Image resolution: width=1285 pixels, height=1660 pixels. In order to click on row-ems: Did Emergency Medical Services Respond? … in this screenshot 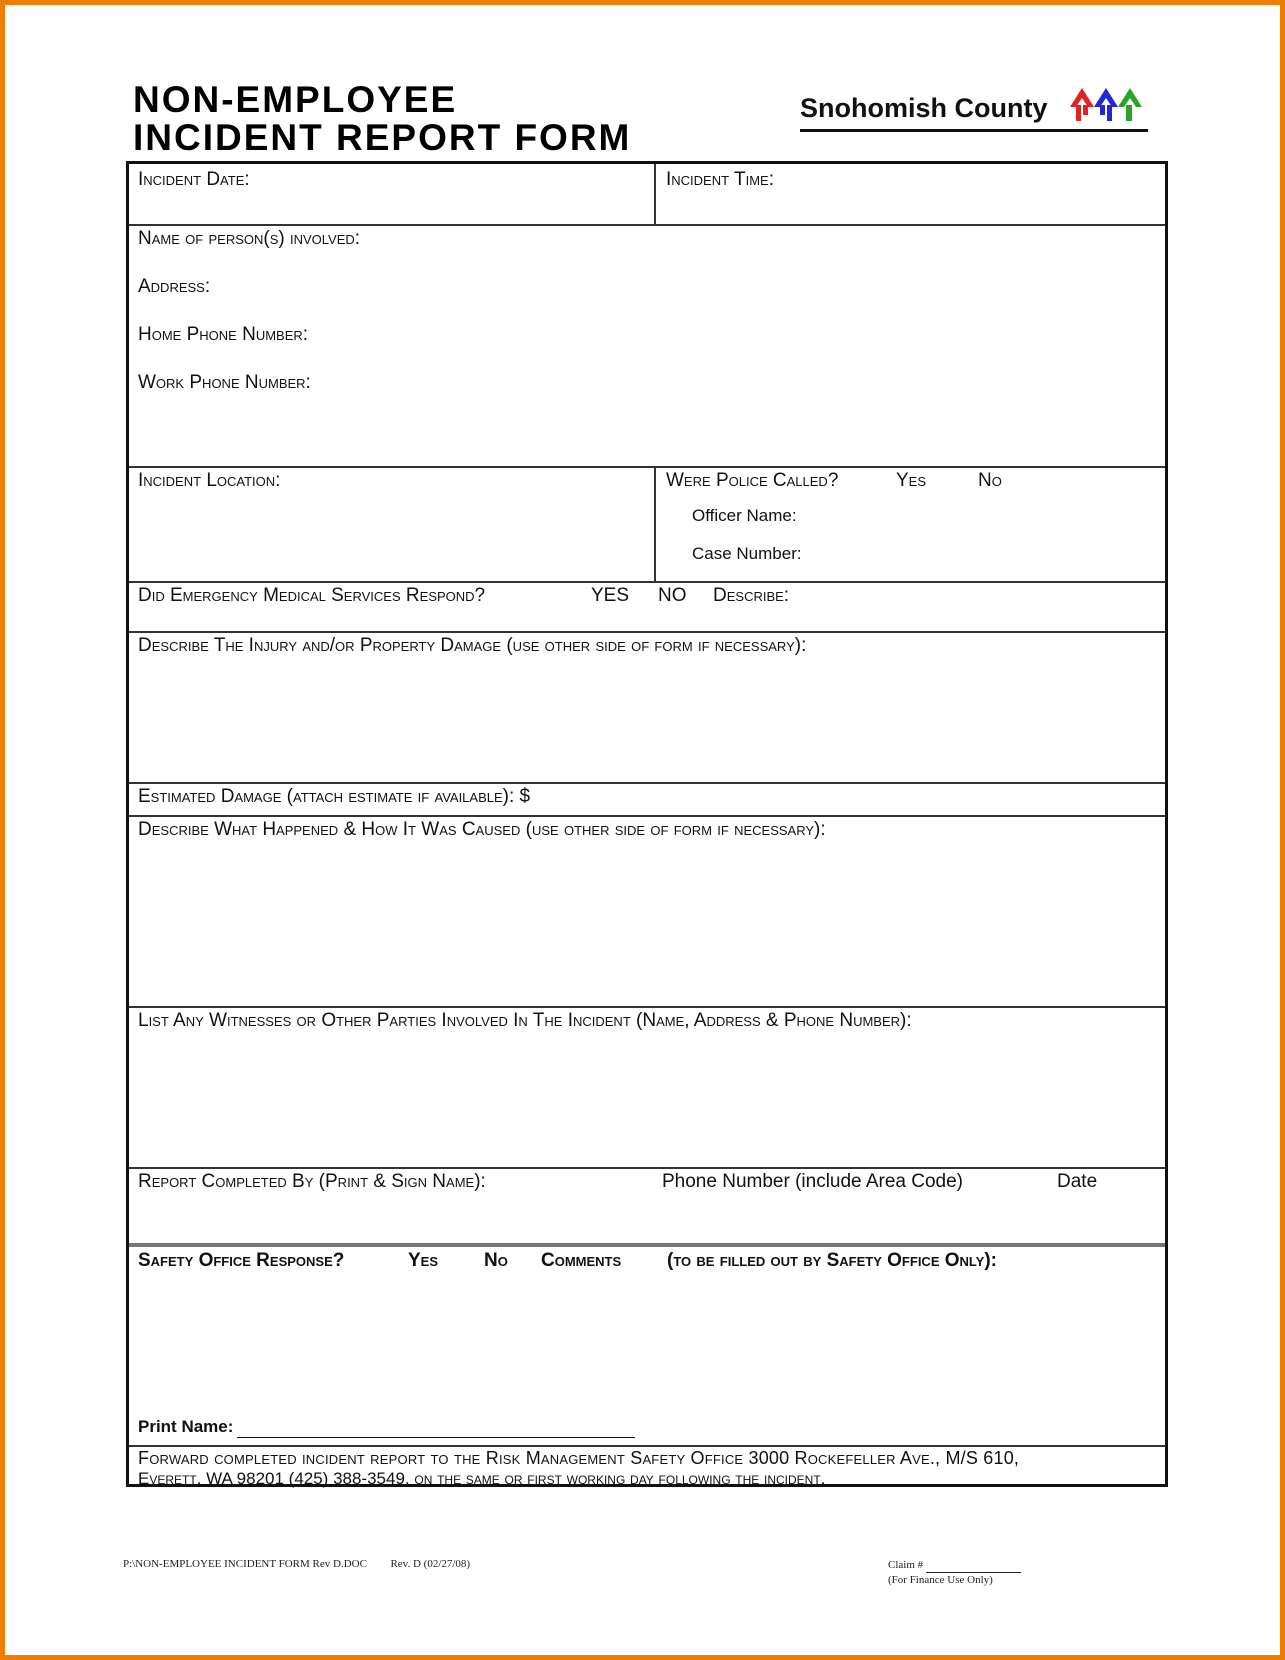, I will do `click(647, 606)`.